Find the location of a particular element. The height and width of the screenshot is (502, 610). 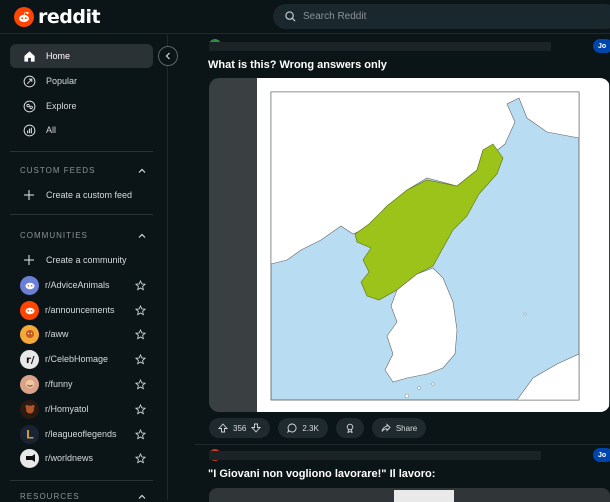

community-name: r/CelebHomage is located at coordinates (77, 359).